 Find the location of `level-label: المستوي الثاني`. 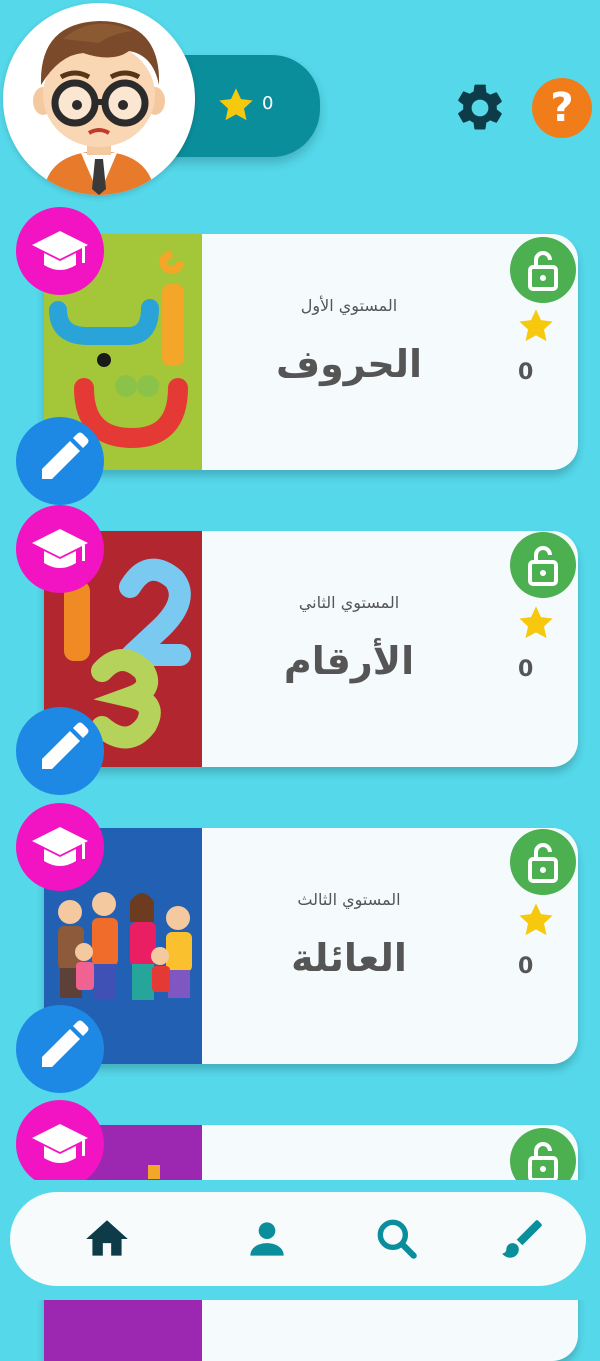

level-label: المستوي الثاني is located at coordinates (349, 602).